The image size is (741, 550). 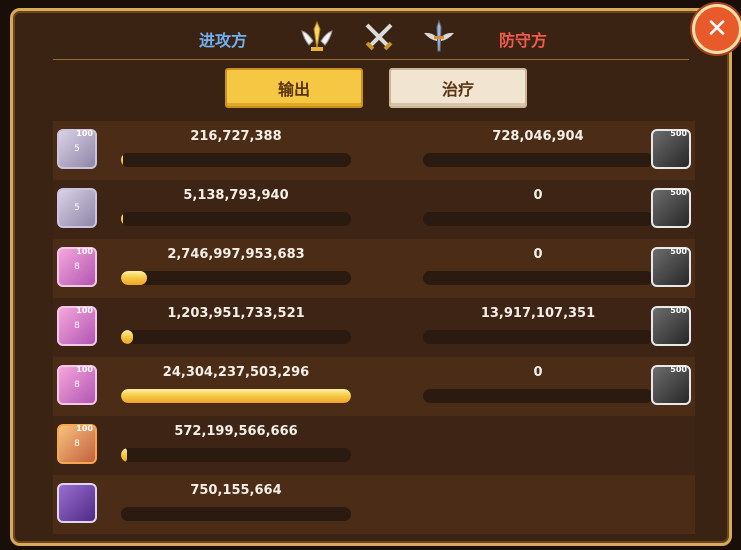 I want to click on close-button: ✕, so click(x=716, y=29).